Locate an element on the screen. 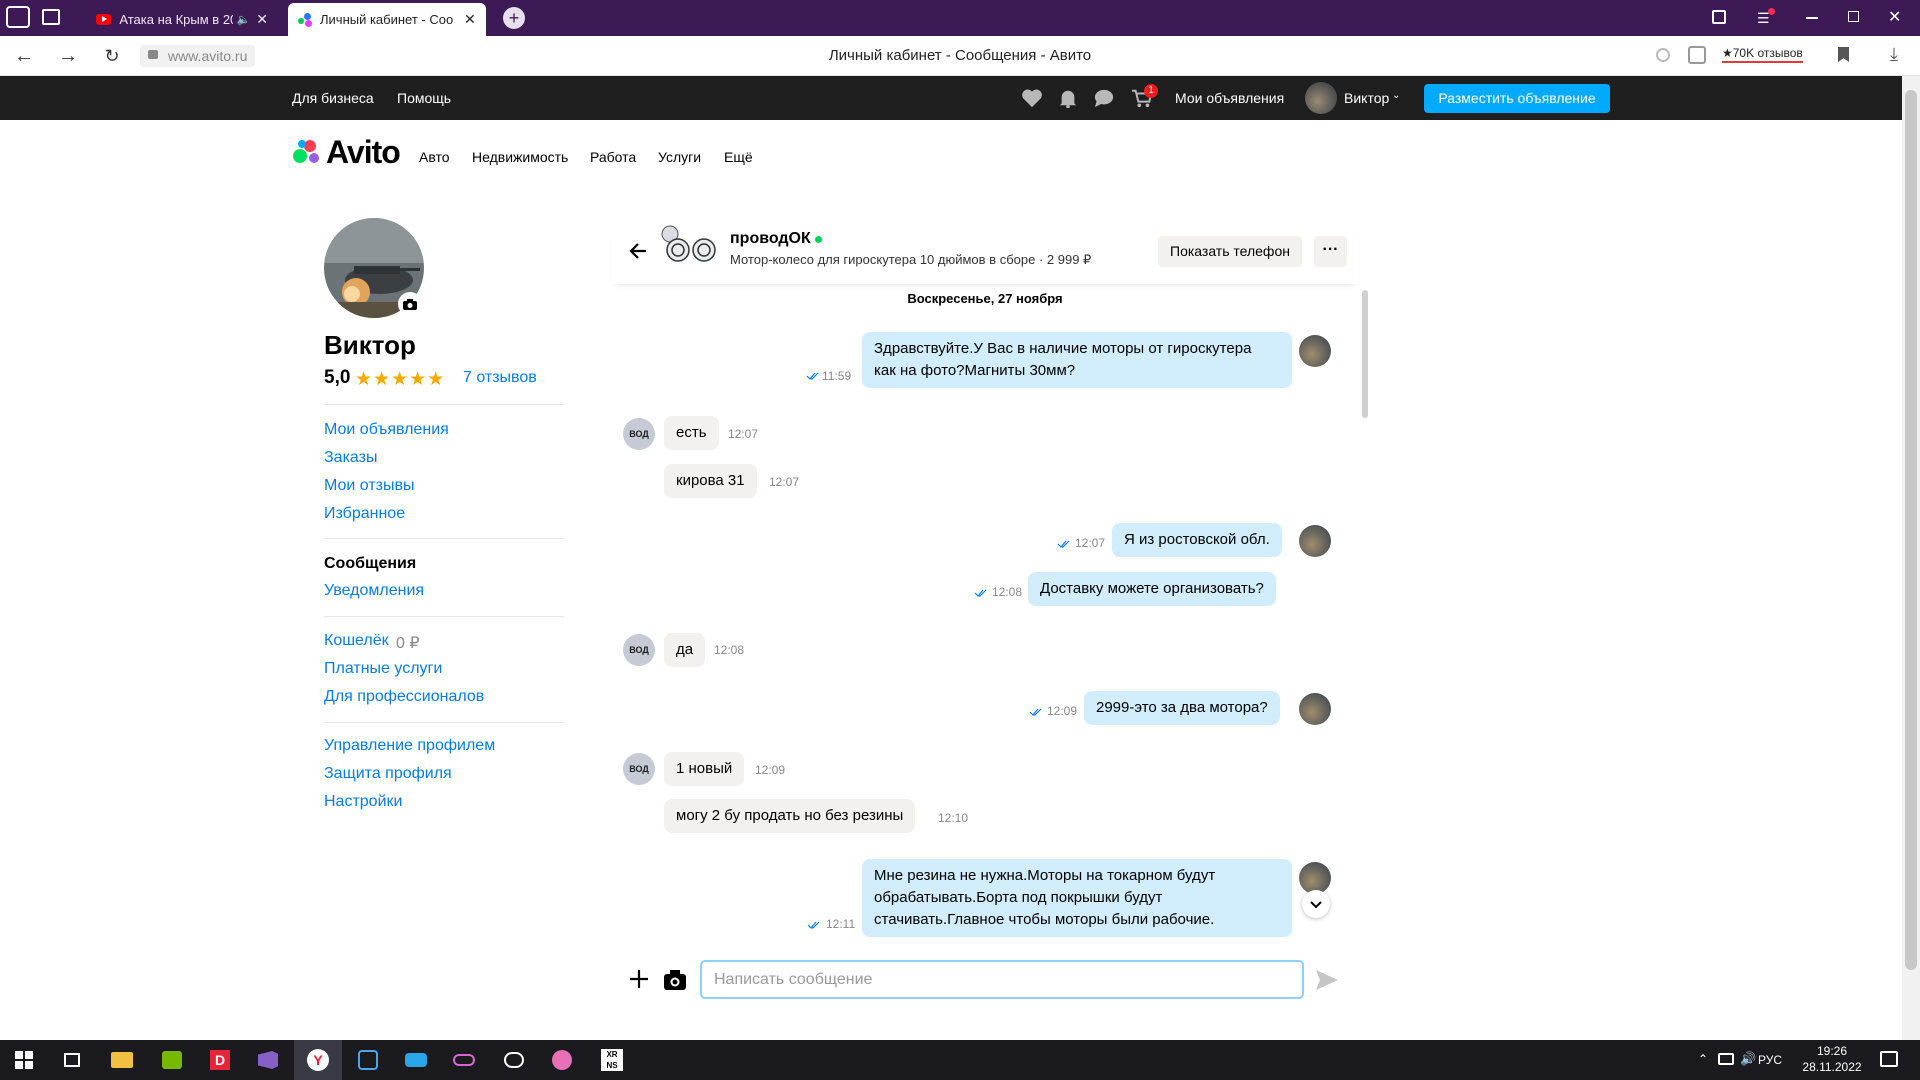 This screenshot has height=1080, width=1920. category-realty: Недвижимость is located at coordinates (520, 157).